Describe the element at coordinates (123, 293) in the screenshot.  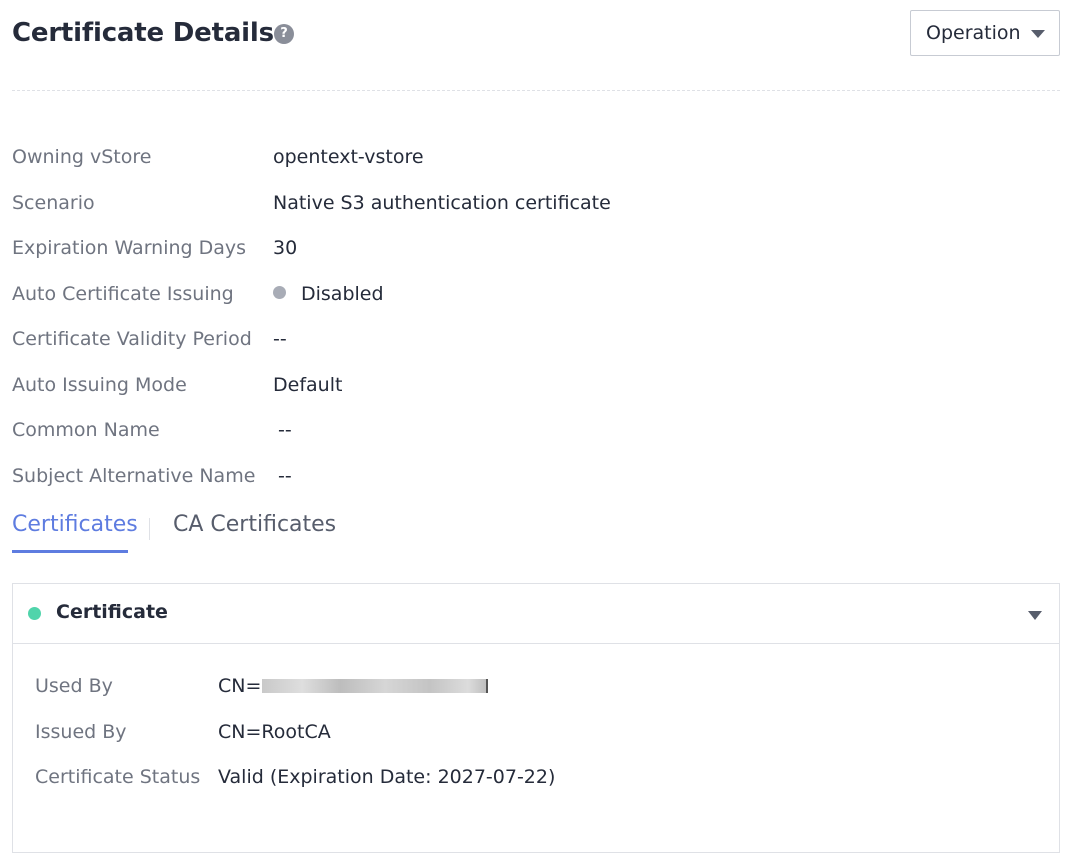
I see `property-label: Auto Certificate Issuing` at that location.